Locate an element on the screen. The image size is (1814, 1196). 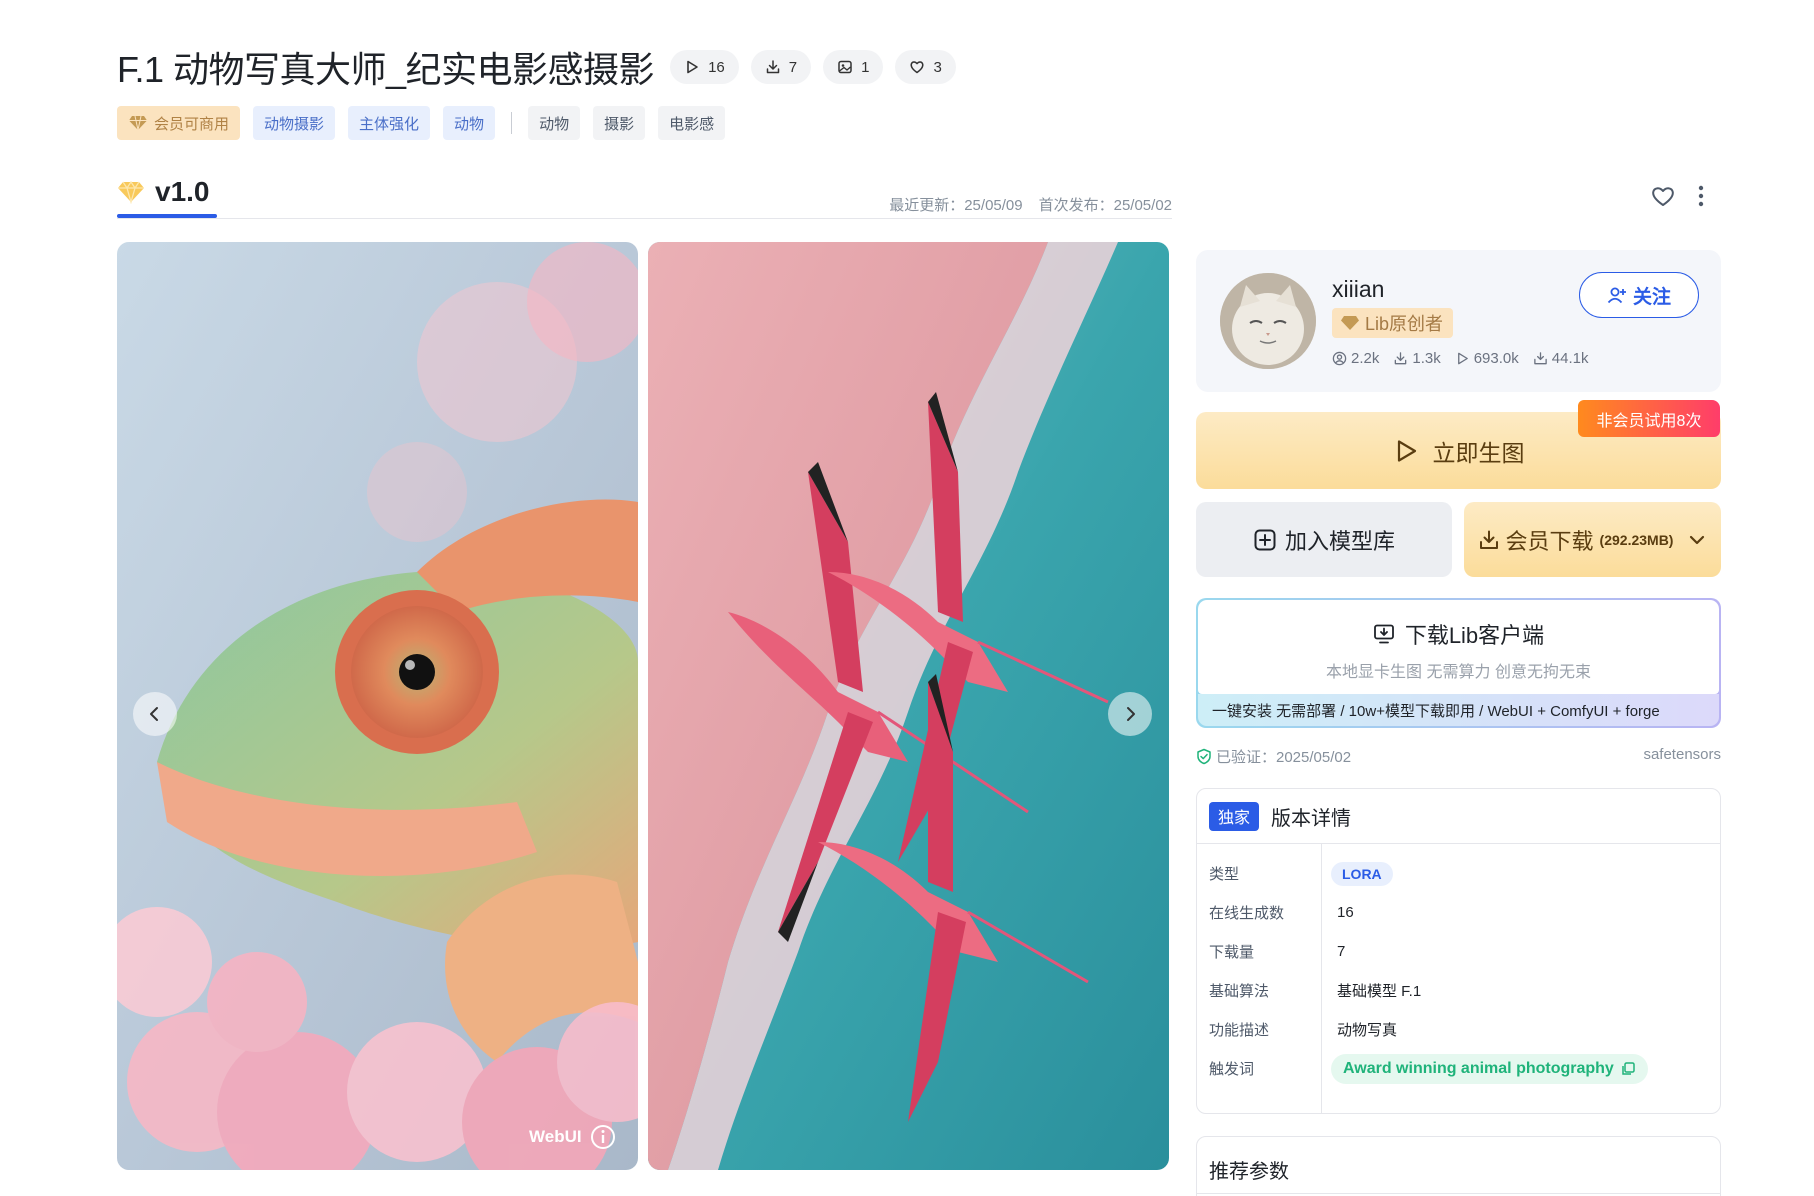
user-circle-icon is located at coordinates (1339, 358).